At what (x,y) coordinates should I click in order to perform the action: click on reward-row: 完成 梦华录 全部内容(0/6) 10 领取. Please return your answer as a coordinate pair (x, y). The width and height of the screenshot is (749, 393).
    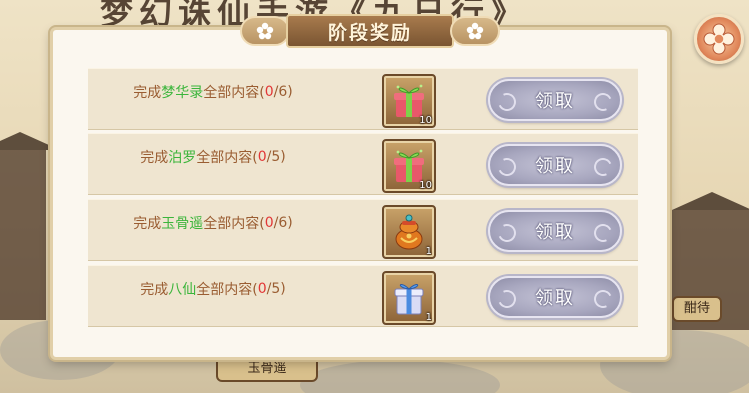
    Looking at the image, I should click on (363, 99).